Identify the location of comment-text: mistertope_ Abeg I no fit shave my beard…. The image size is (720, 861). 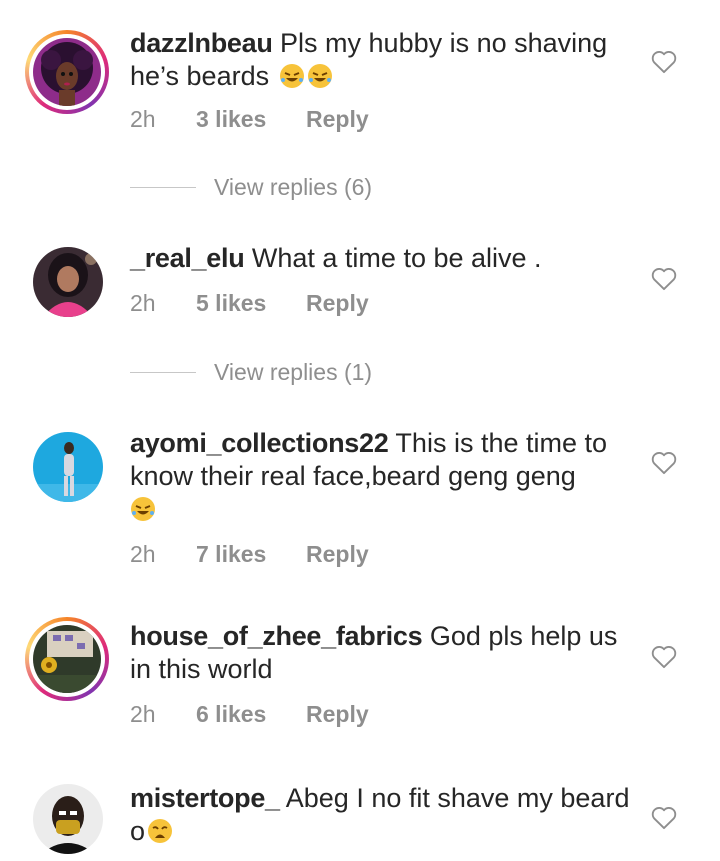
(380, 815).